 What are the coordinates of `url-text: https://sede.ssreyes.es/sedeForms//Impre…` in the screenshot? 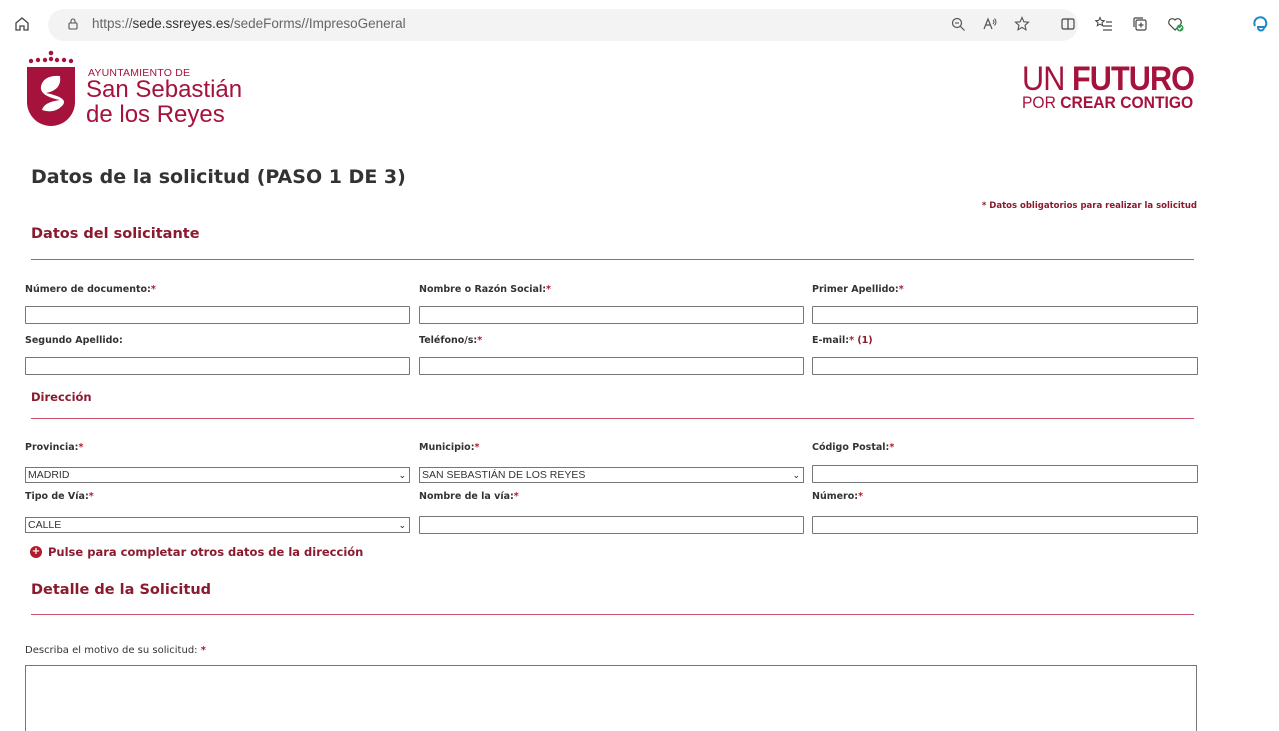 It's located at (249, 23).